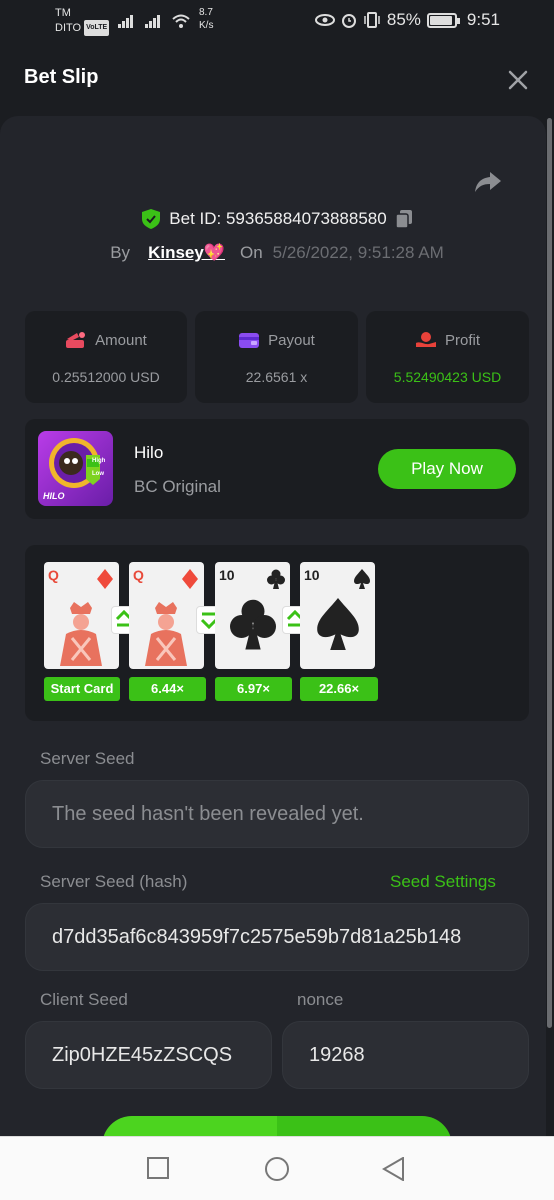 The height and width of the screenshot is (1200, 554). I want to click on share-icon, so click(488, 182).